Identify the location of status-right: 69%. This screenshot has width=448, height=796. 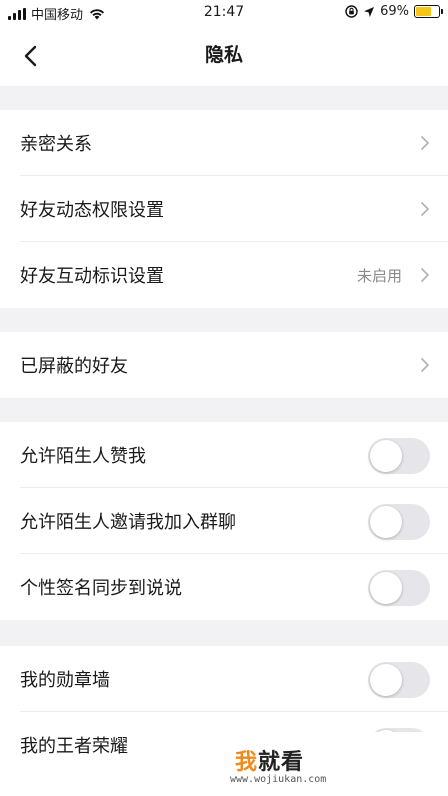
(394, 11).